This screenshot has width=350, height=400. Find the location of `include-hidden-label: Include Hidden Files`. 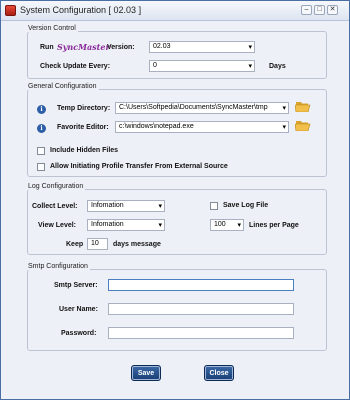

include-hidden-label: Include Hidden Files is located at coordinates (84, 150).